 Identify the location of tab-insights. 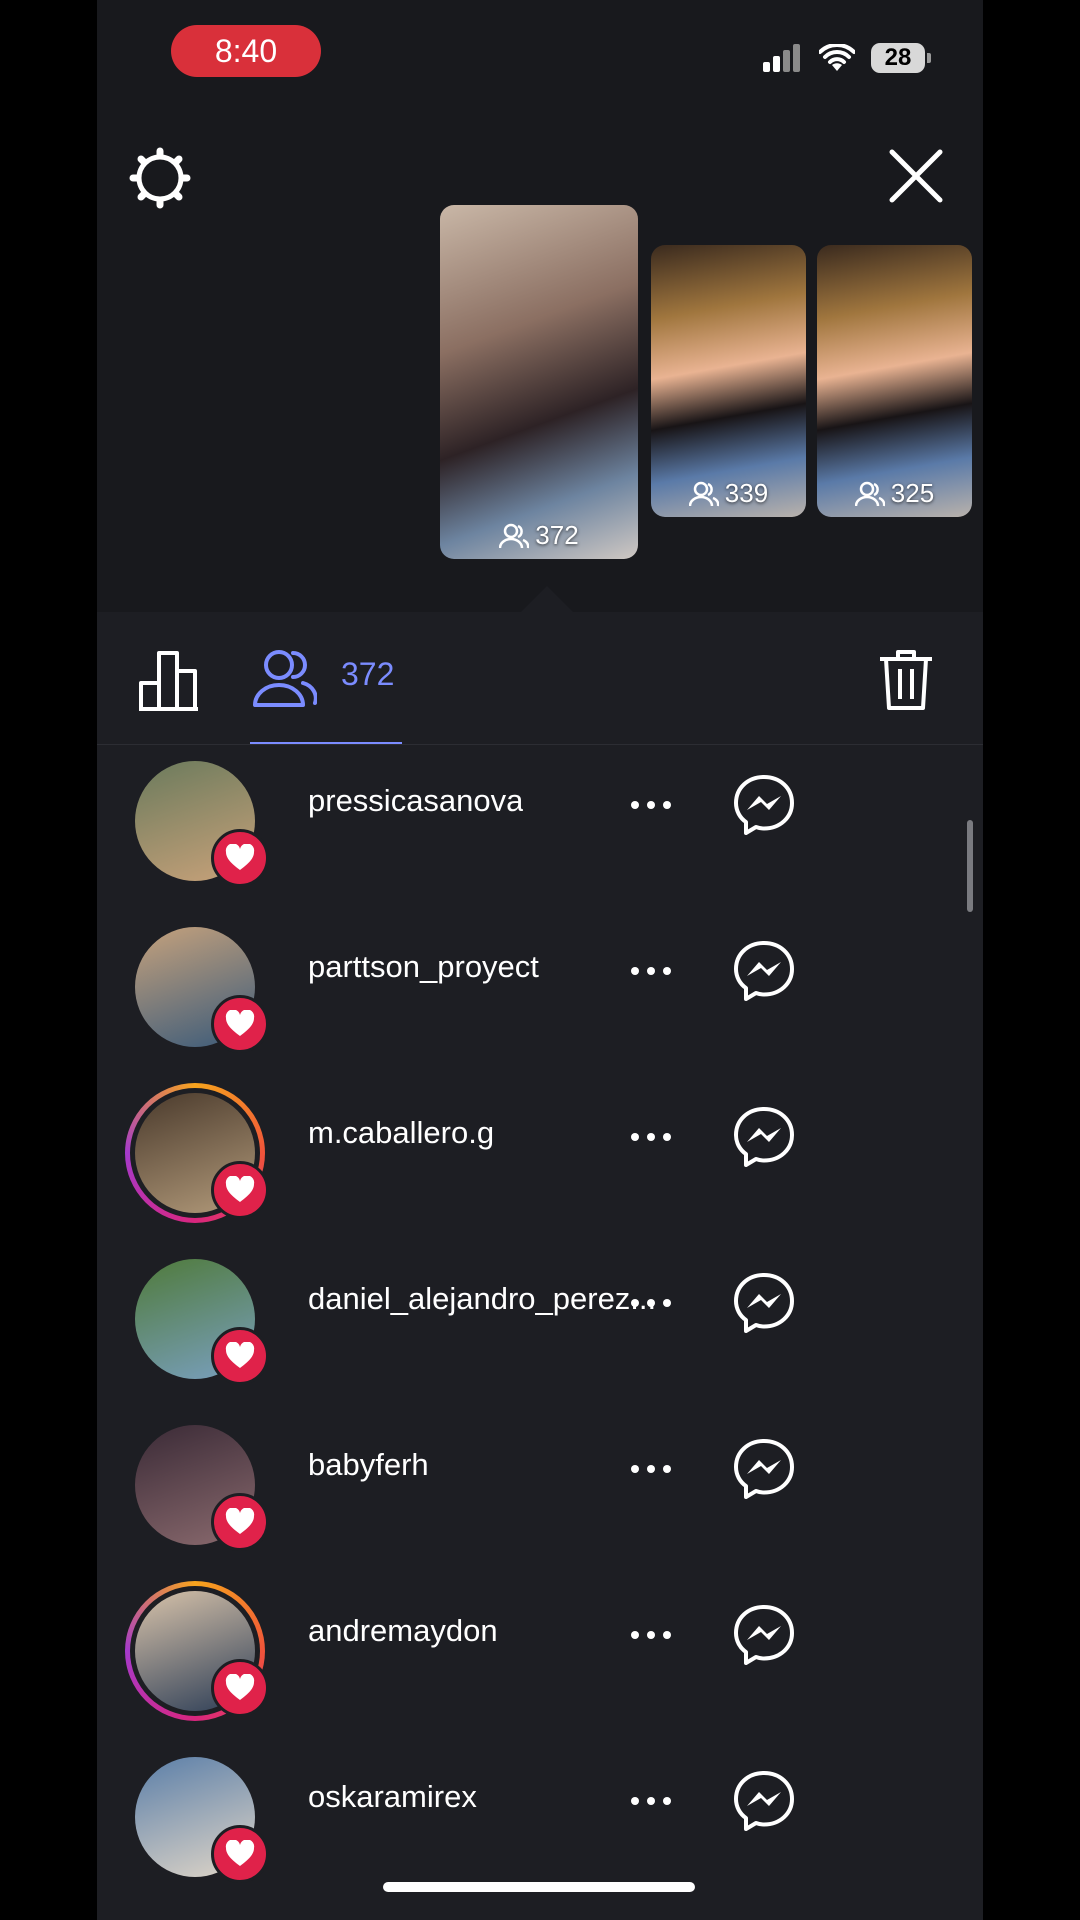
(169, 680).